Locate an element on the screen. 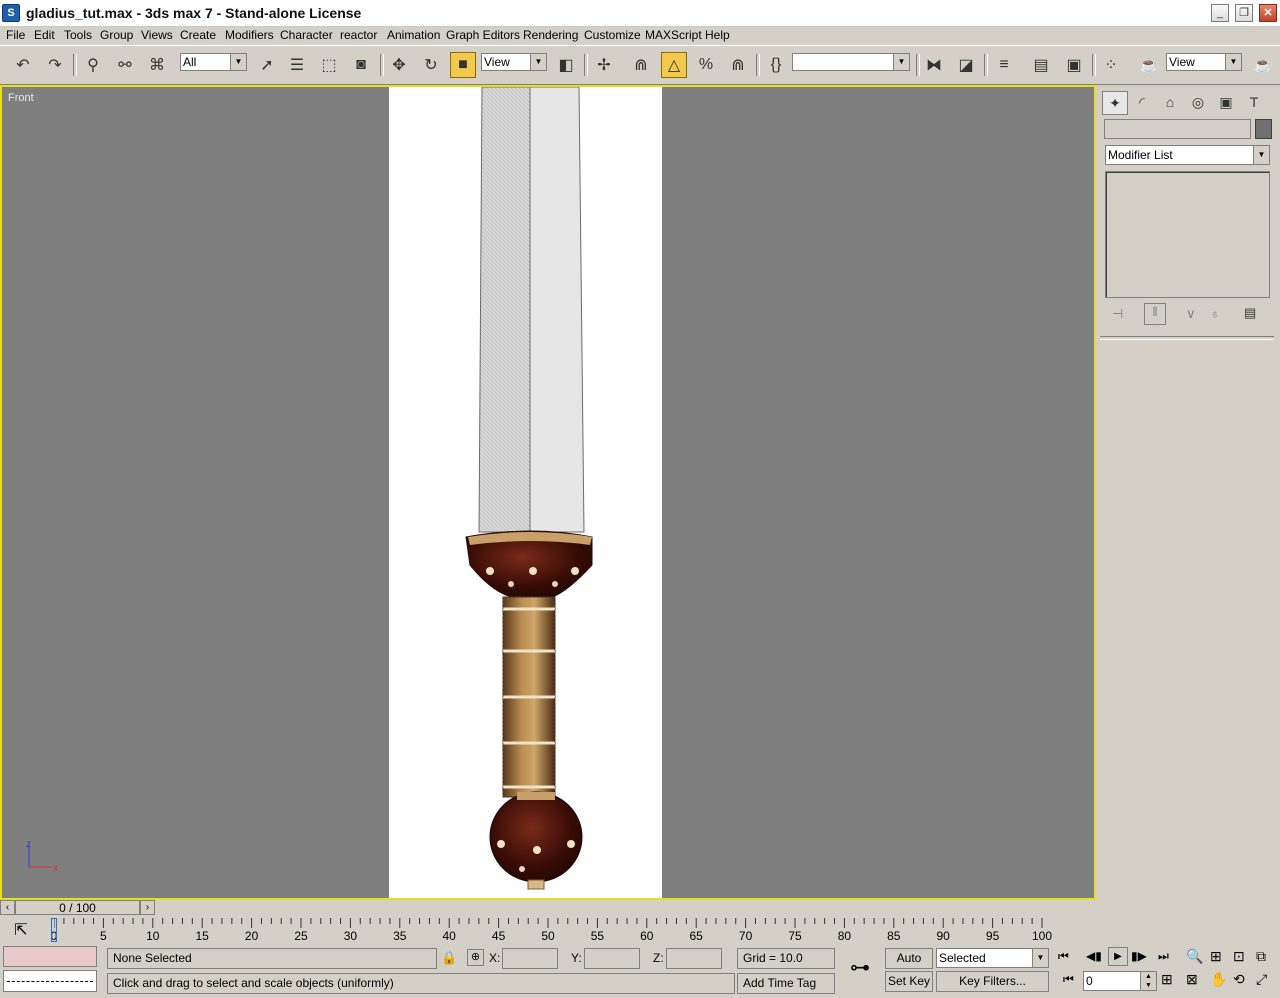  motion-tab-icon: ◎ is located at coordinates (1198, 102).